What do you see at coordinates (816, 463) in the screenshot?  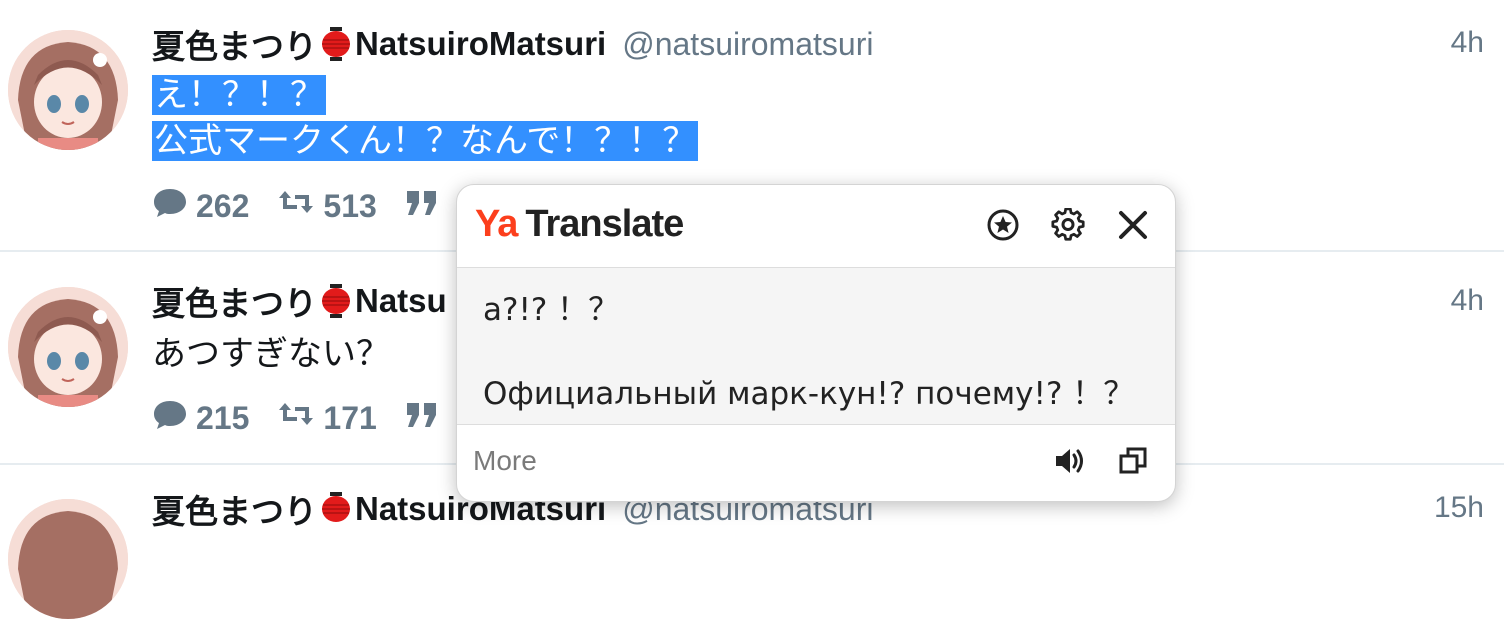 I see `popup-footer: More` at bounding box center [816, 463].